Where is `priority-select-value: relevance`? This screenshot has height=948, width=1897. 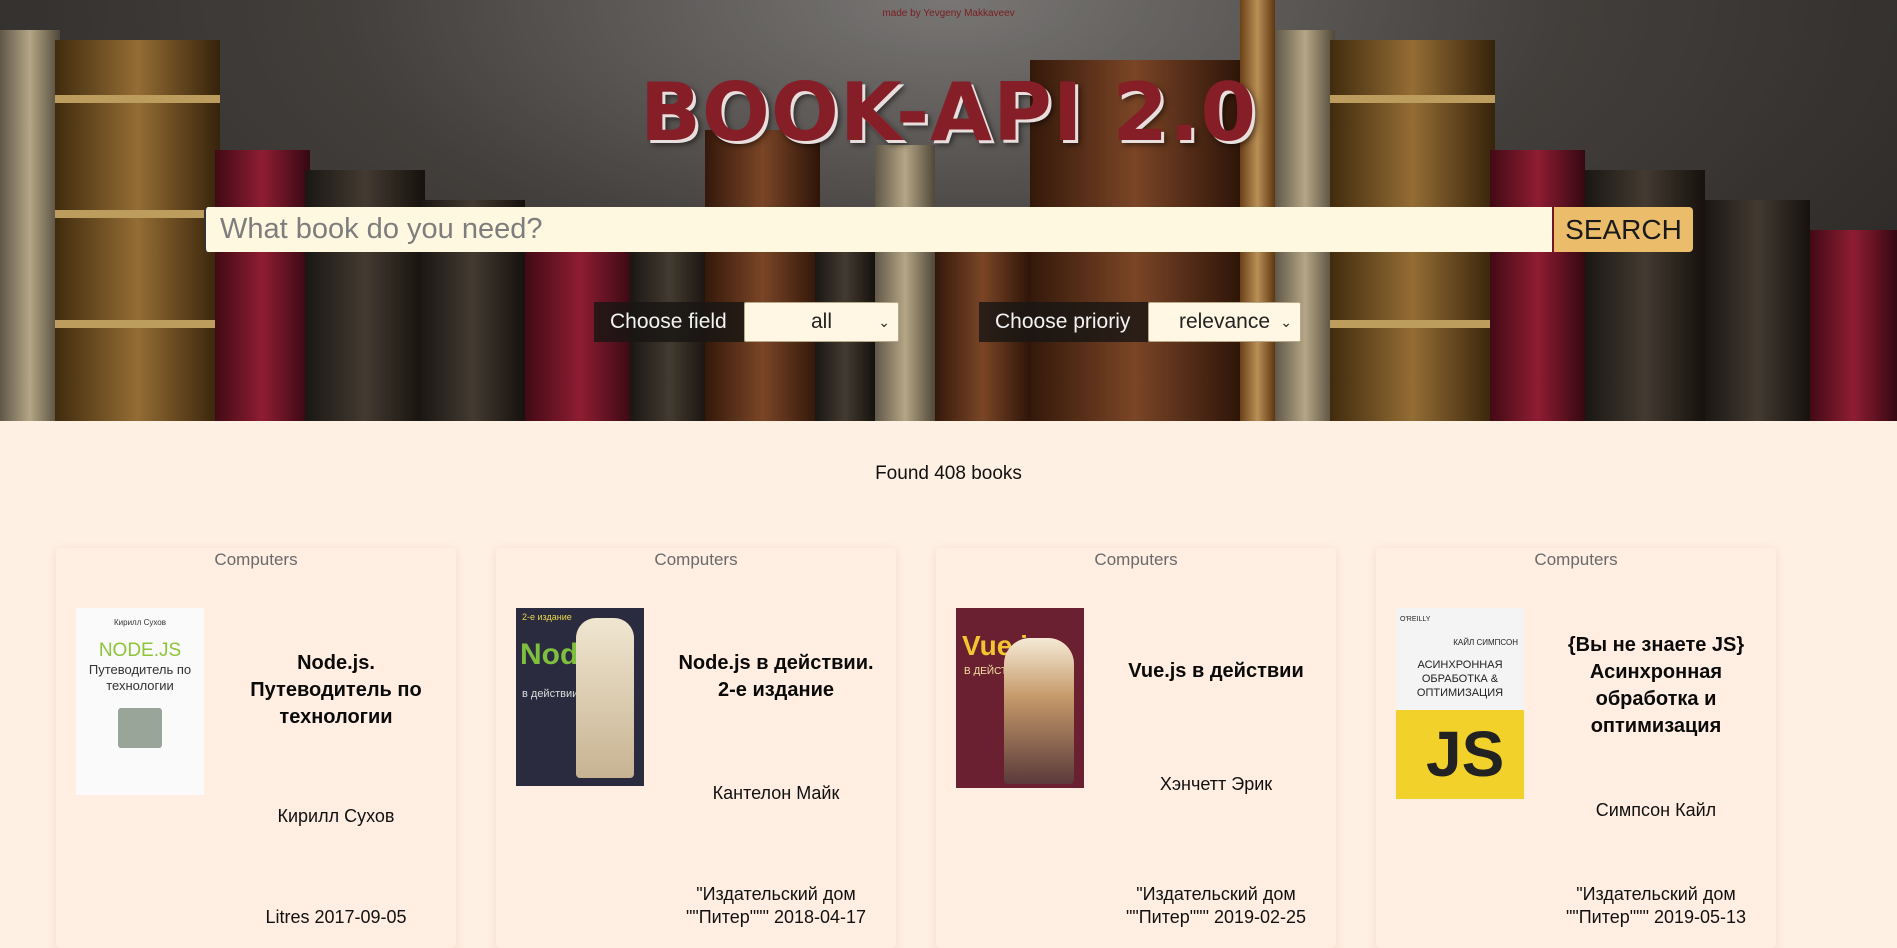 priority-select-value: relevance is located at coordinates (1224, 321).